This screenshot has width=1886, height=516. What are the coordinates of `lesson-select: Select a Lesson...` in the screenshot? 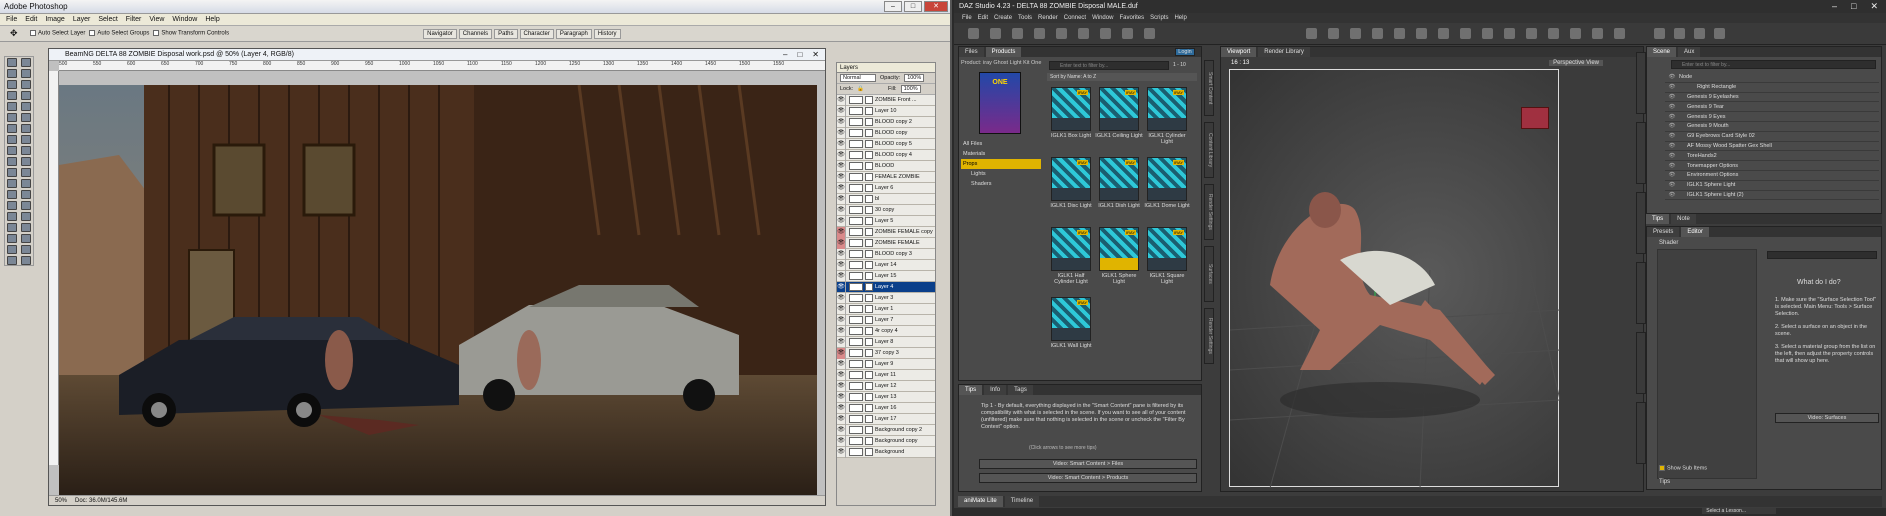 It's located at (1739, 511).